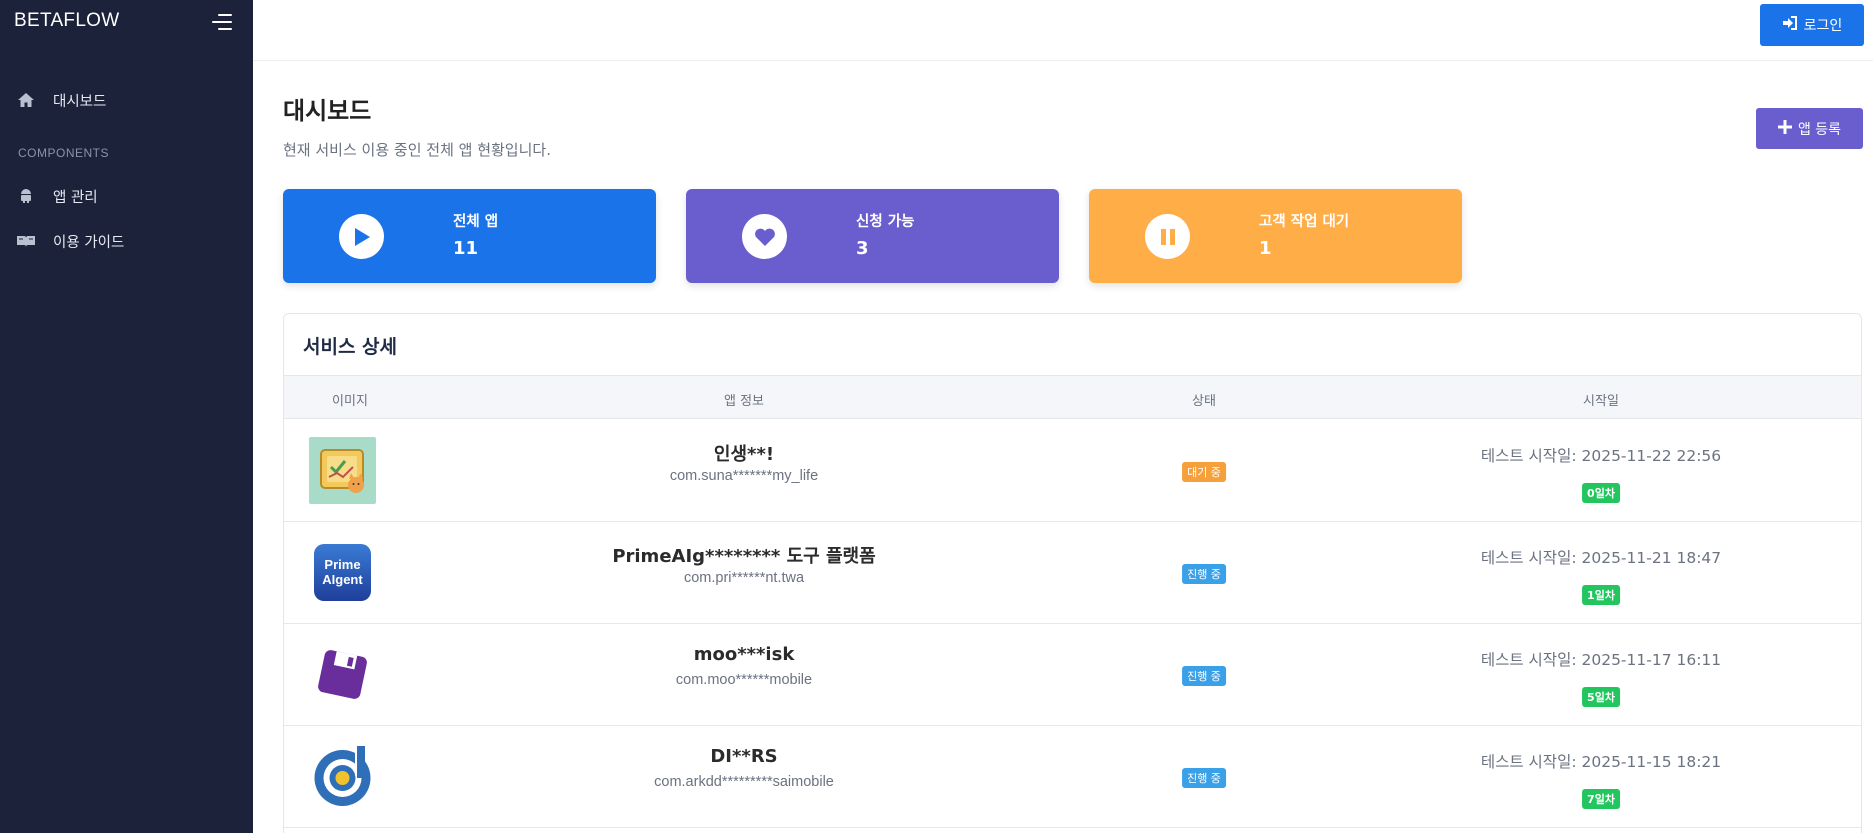 Image resolution: width=1873 pixels, height=833 pixels. Describe the element at coordinates (1819, 129) in the screenshot. I see `add-app-label: 앱 등록` at that location.